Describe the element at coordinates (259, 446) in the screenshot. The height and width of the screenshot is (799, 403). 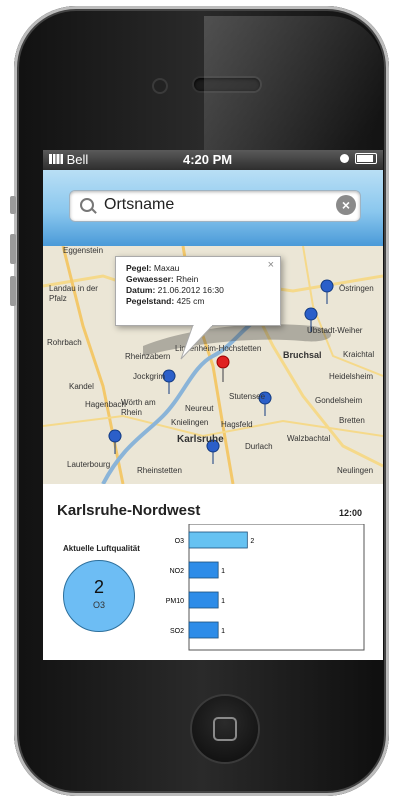
I see `map-label: Durlach` at that location.